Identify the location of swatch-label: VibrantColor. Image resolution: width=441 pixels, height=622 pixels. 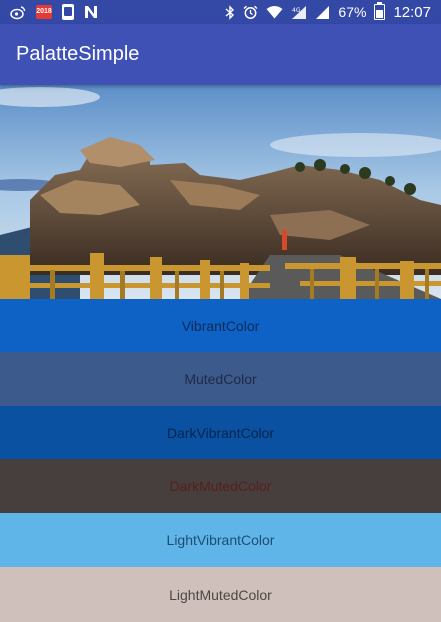
(220, 325).